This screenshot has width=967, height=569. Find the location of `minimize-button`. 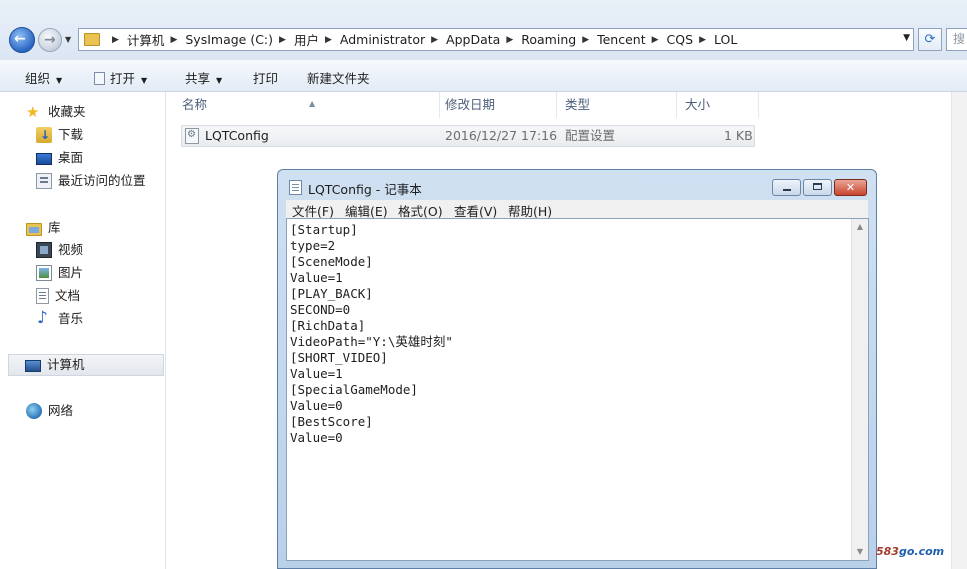

minimize-button is located at coordinates (786, 187).